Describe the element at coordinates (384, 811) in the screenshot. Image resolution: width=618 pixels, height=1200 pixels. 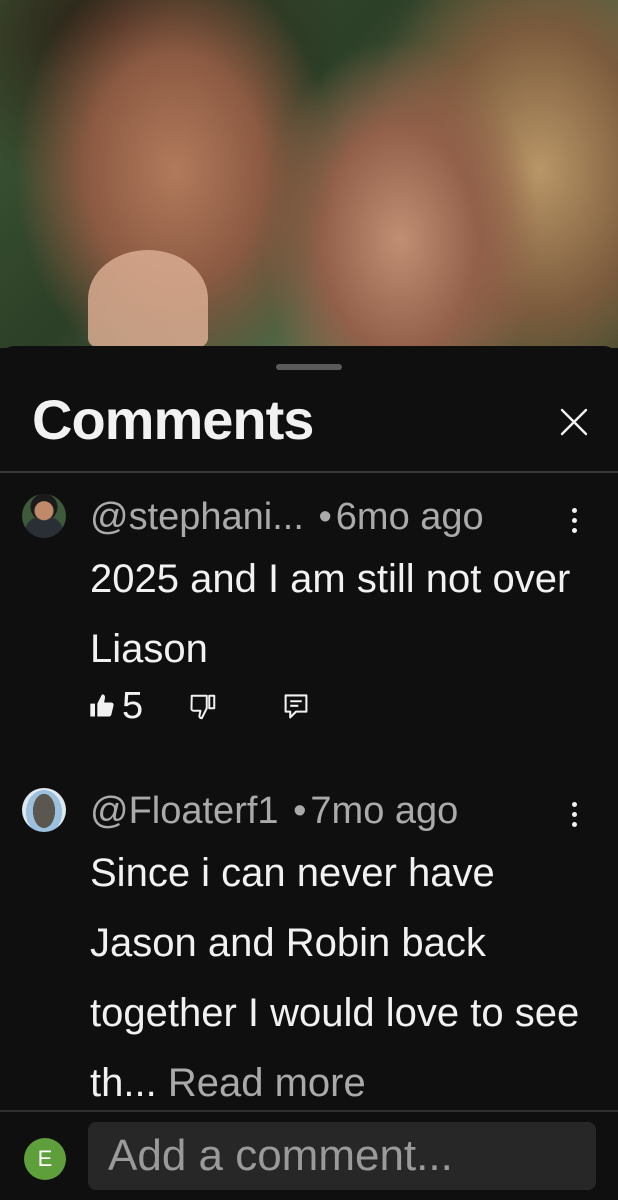
I see `comment-time: 7mo ago` at that location.